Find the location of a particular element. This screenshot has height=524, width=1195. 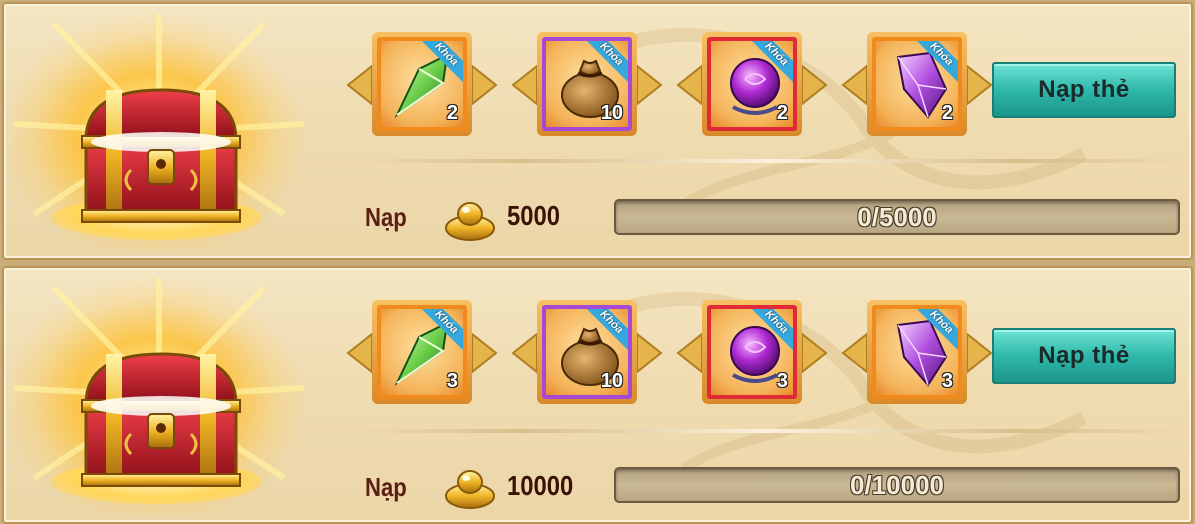

progress-text: 0/10000 is located at coordinates (897, 484).